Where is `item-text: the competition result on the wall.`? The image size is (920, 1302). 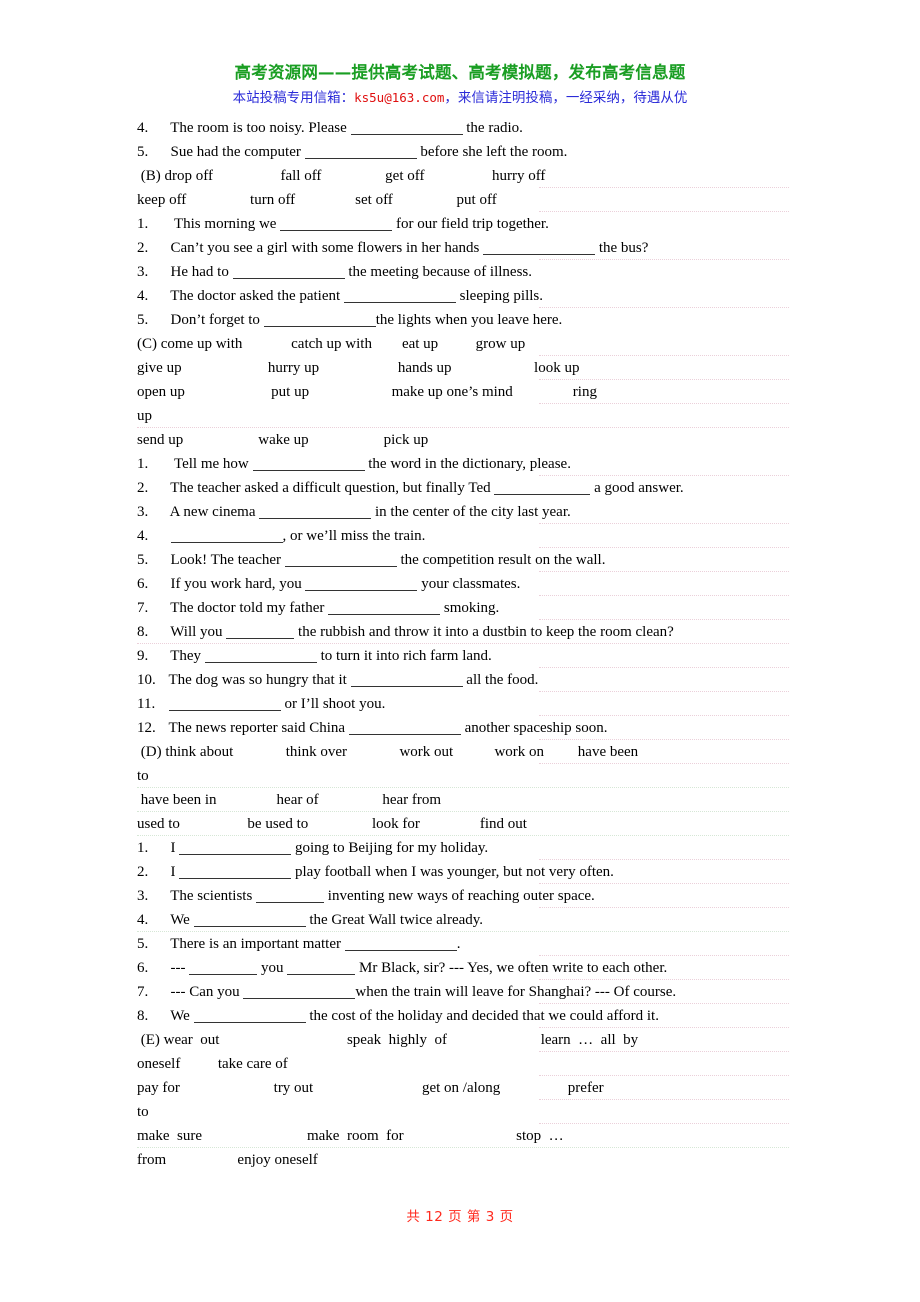
item-text: the competition result on the wall. is located at coordinates (501, 560).